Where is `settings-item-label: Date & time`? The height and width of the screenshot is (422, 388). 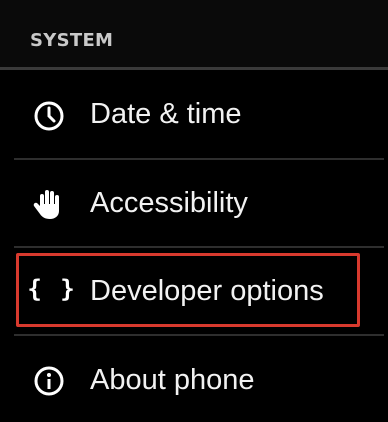
settings-item-label: Date & time is located at coordinates (166, 114).